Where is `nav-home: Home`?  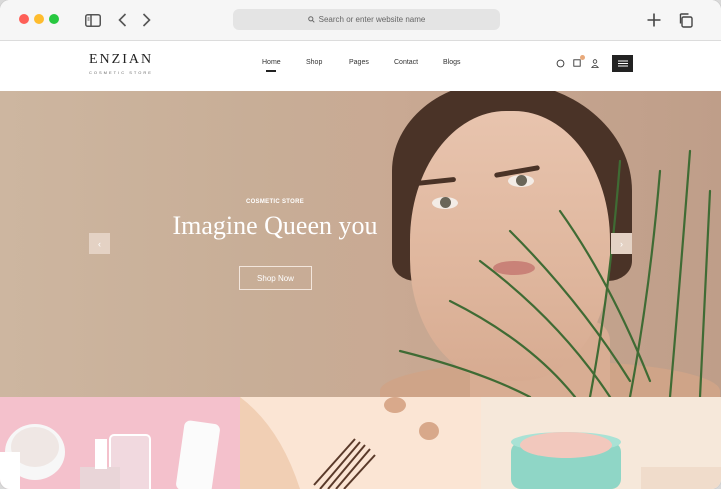 nav-home: Home is located at coordinates (271, 62).